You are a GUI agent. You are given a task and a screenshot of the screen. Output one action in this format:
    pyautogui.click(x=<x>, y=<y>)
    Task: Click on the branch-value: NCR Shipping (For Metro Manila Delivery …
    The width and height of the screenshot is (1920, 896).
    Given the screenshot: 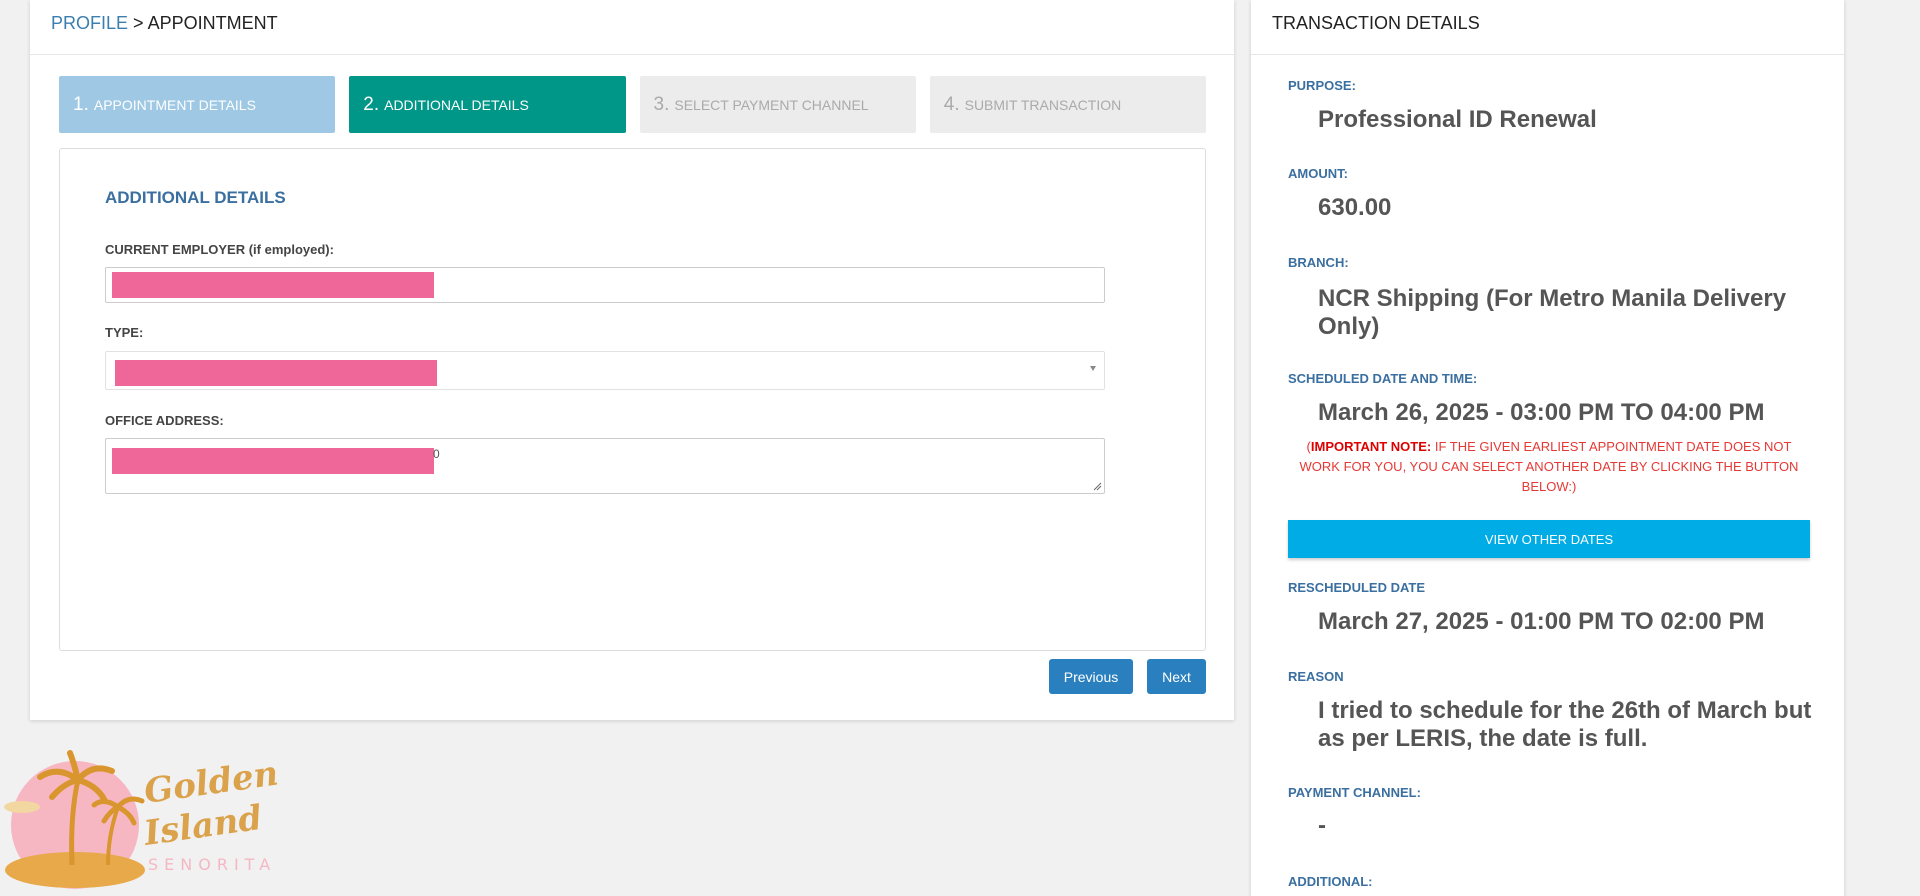 What is the action you would take?
    pyautogui.click(x=1552, y=312)
    